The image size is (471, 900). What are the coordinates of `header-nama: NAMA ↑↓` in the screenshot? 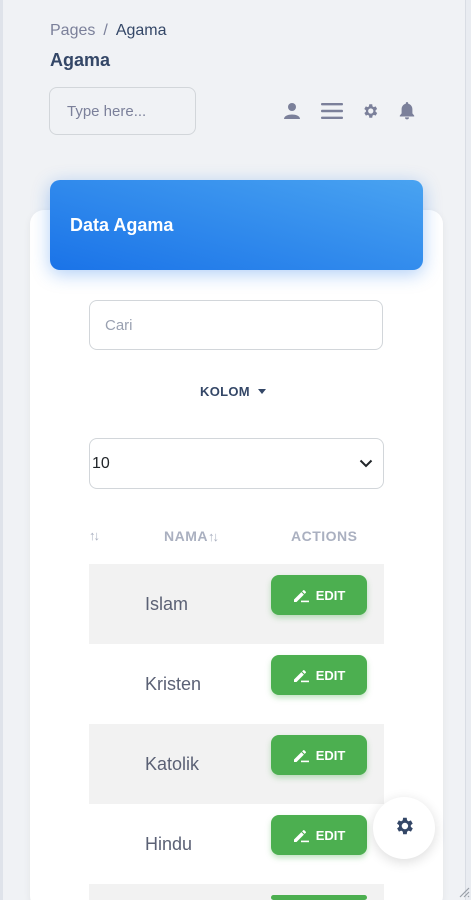 It's located at (191, 536).